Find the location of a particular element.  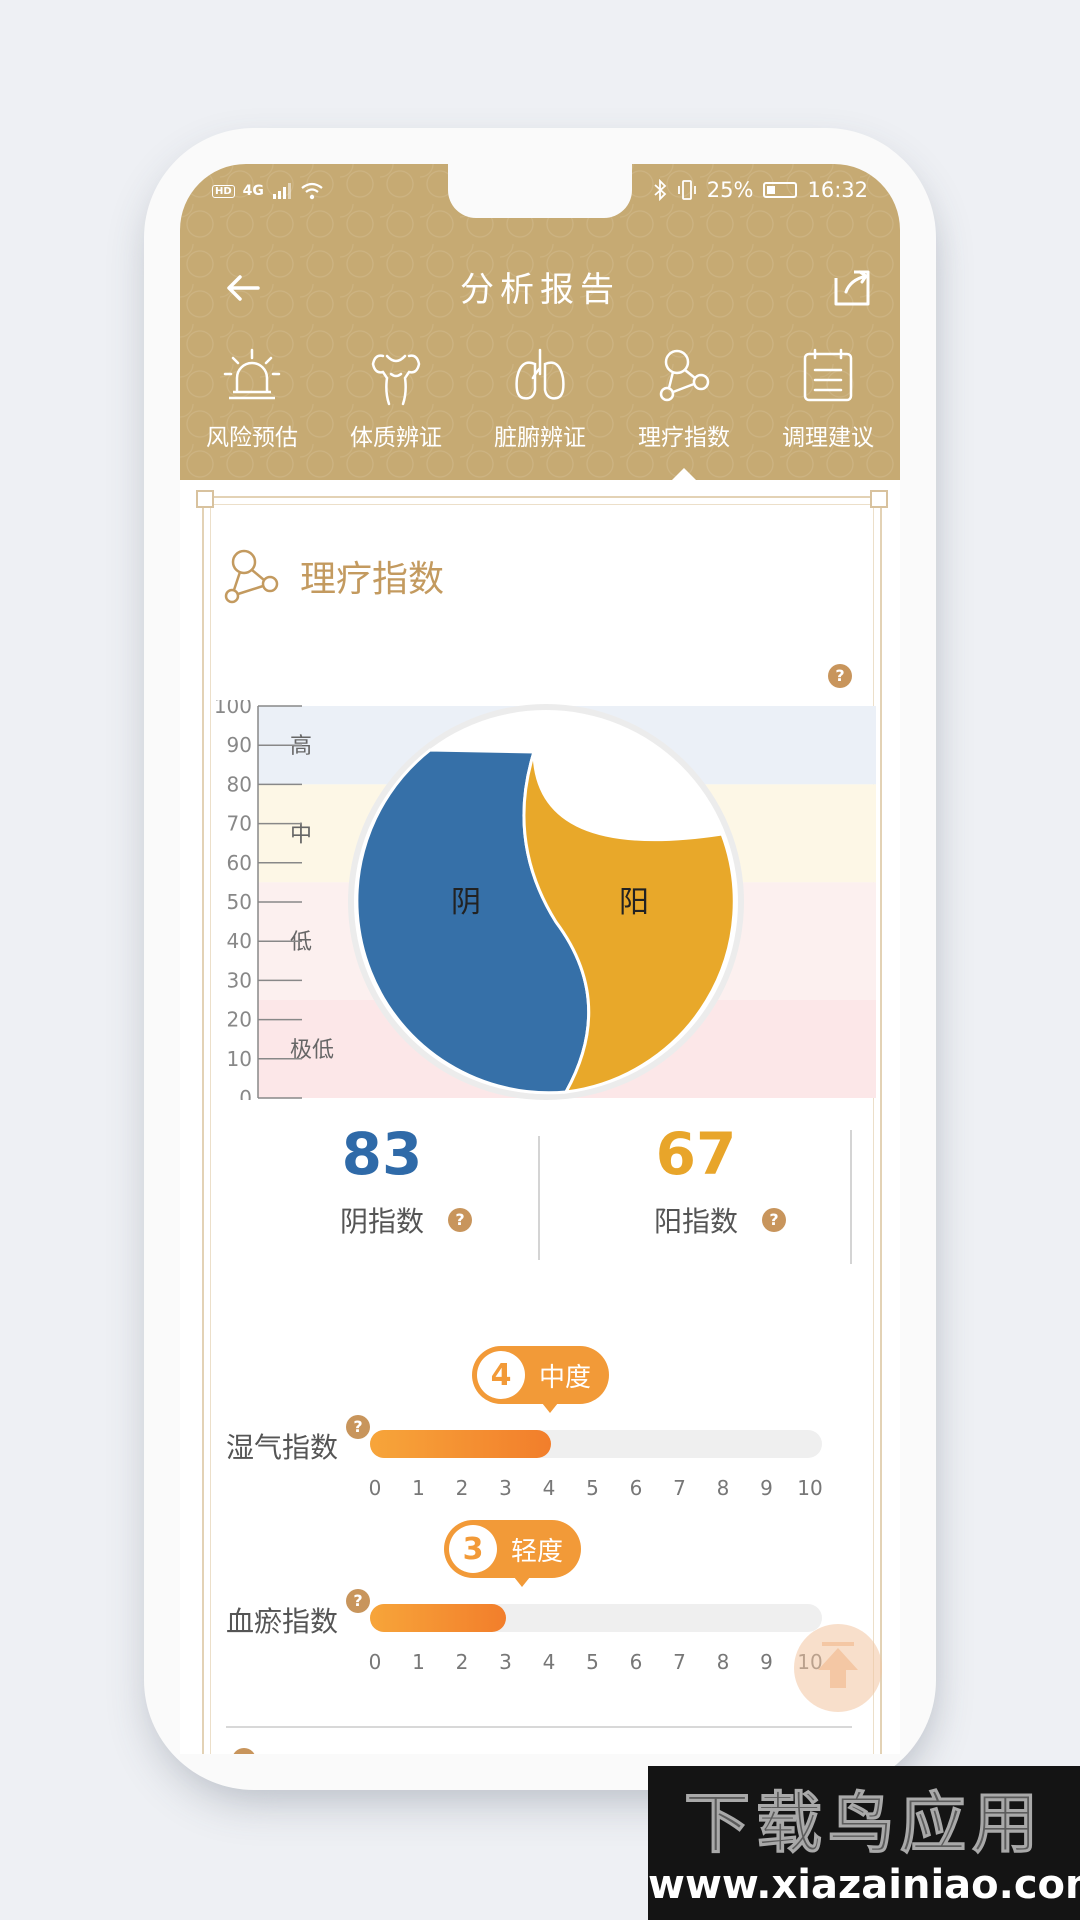

tab-label: 风险预估 is located at coordinates (252, 438).